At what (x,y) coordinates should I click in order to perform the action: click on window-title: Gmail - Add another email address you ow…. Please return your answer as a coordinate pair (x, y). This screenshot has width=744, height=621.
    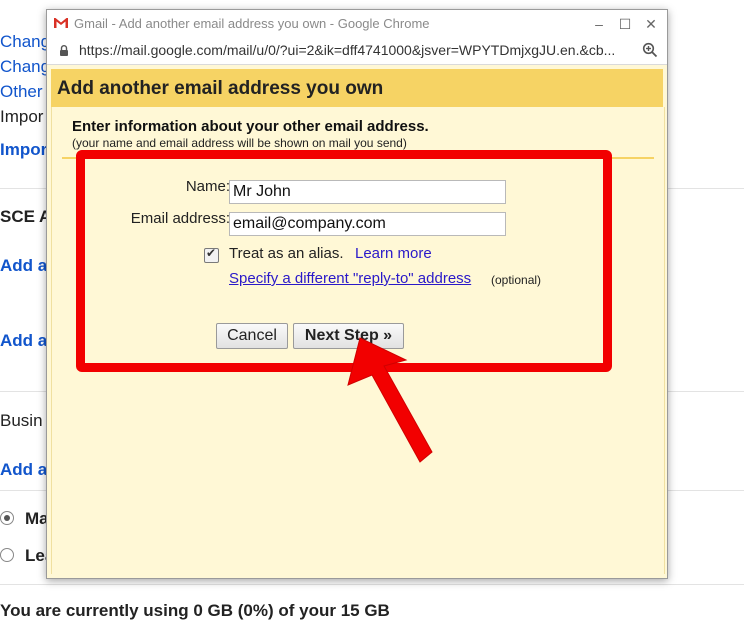
    Looking at the image, I should click on (252, 23).